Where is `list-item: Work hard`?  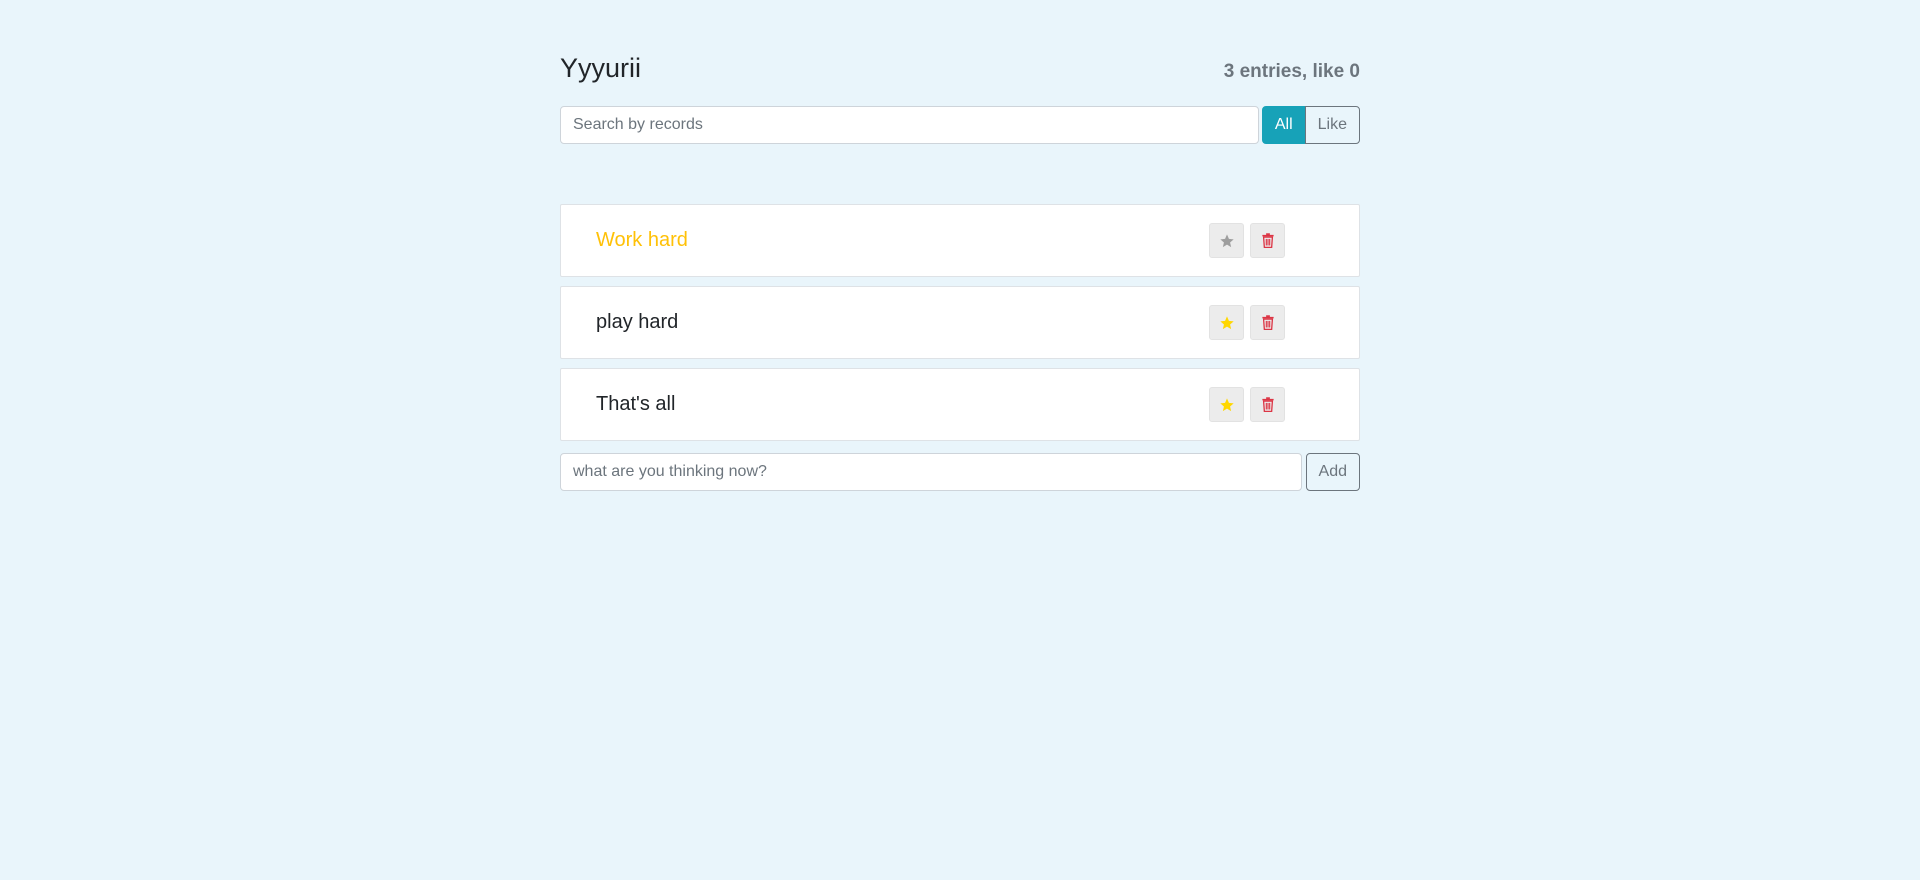 list-item: Work hard is located at coordinates (960, 240).